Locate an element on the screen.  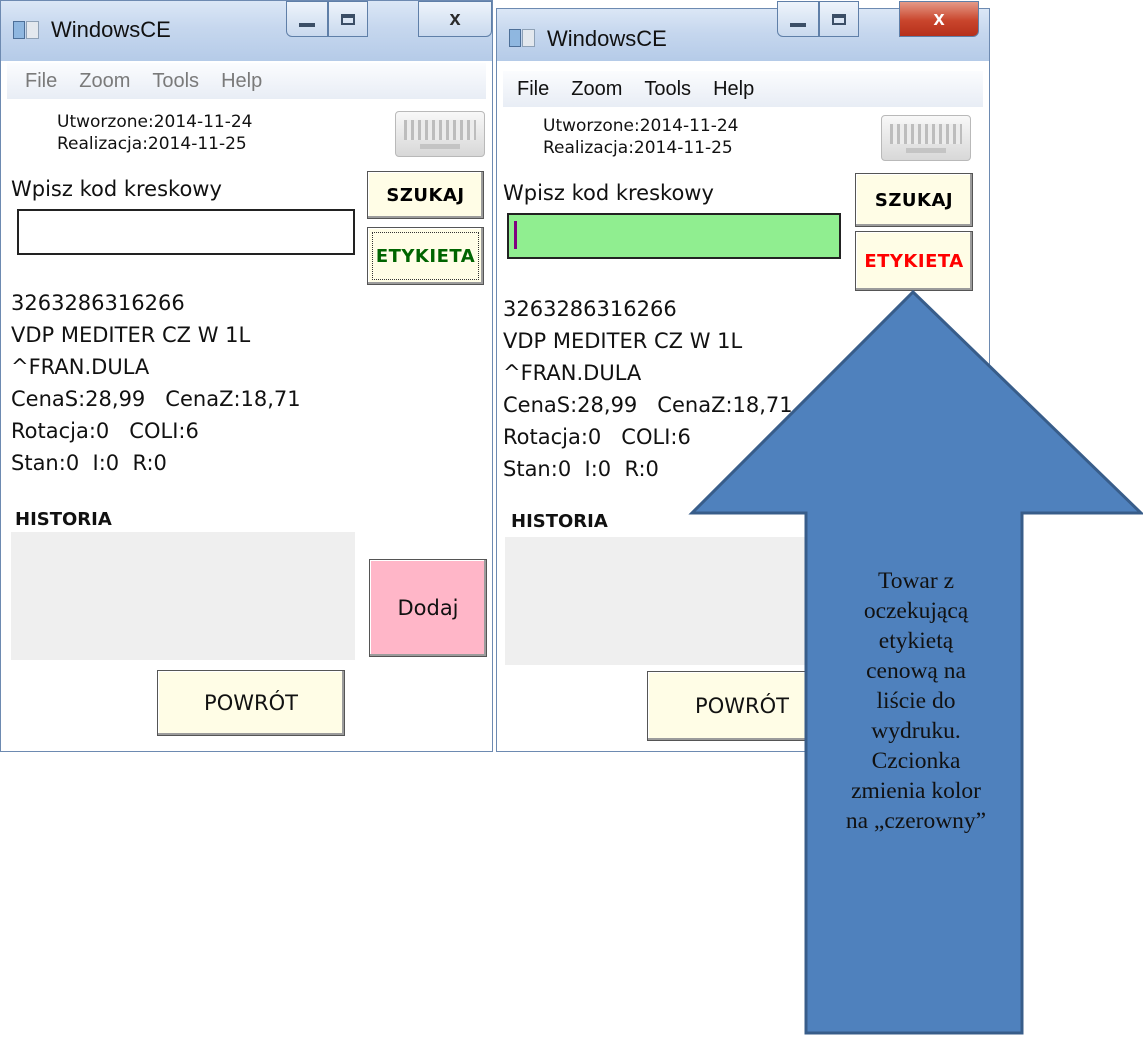
callout-line: na „czerowny” is located at coordinates (916, 821).